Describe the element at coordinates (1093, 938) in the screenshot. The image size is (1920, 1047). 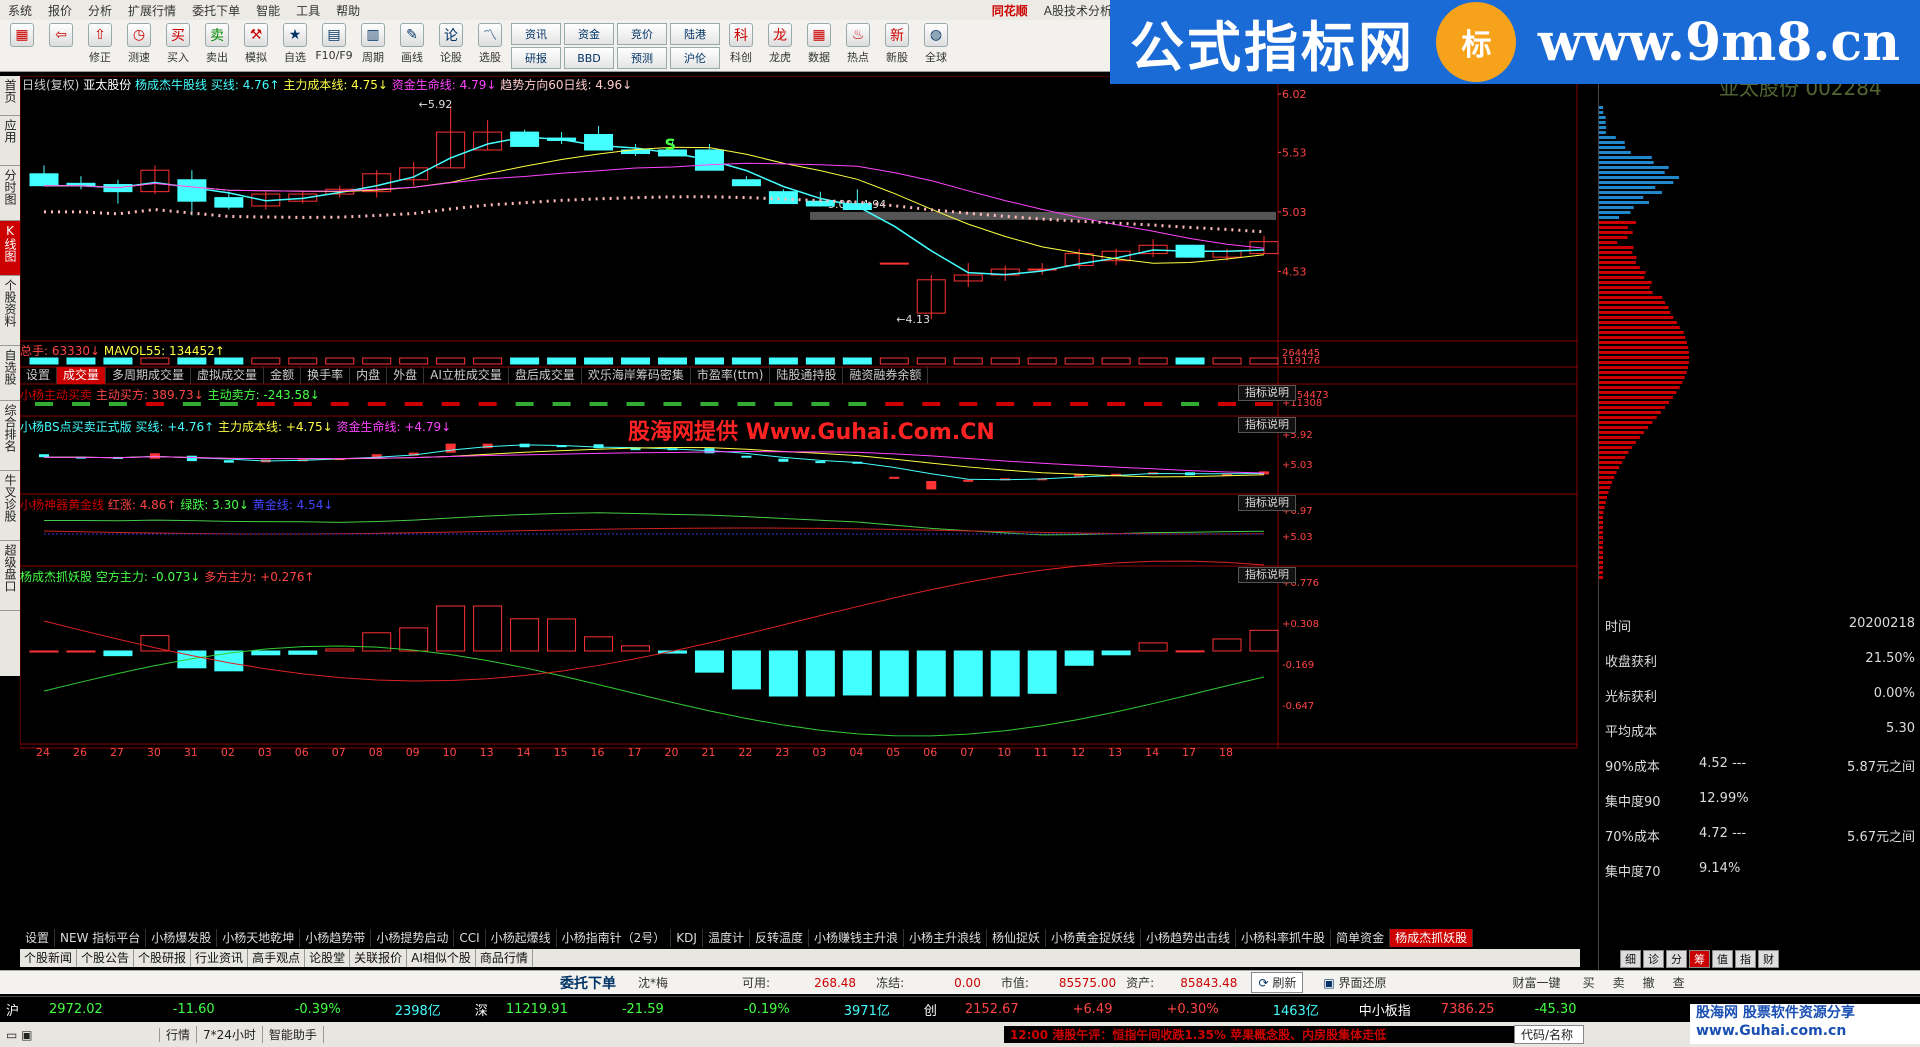
I see `ind-tab-14: 小杨黄金捉妖线` at that location.